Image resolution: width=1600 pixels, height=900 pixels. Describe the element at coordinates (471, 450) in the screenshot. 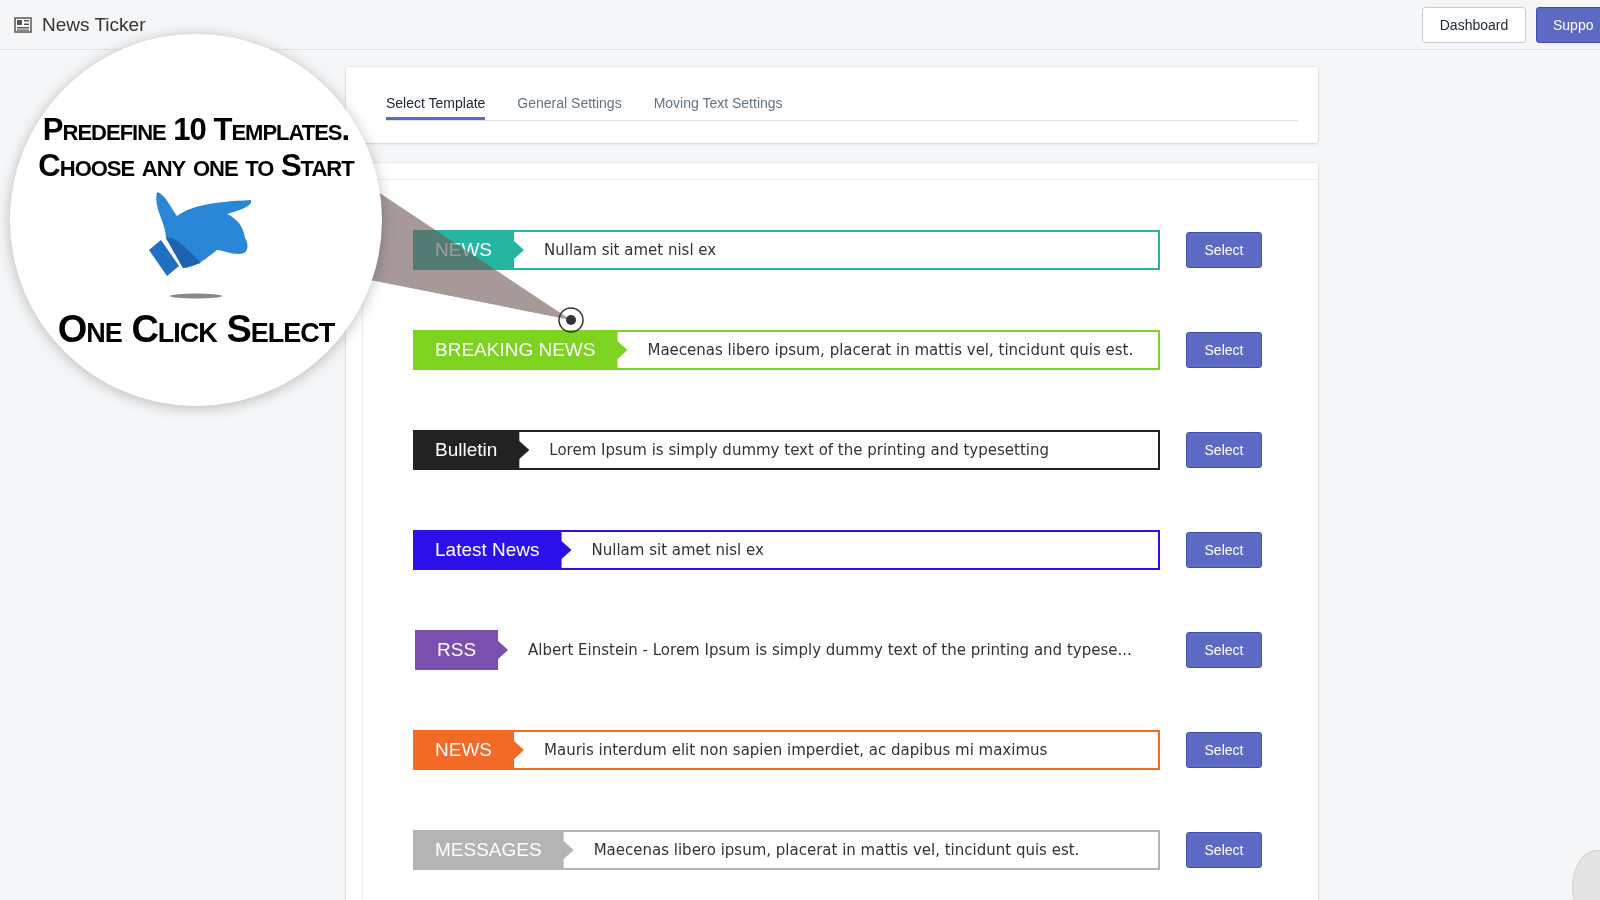

I see `ticker-label: Bulletin` at that location.